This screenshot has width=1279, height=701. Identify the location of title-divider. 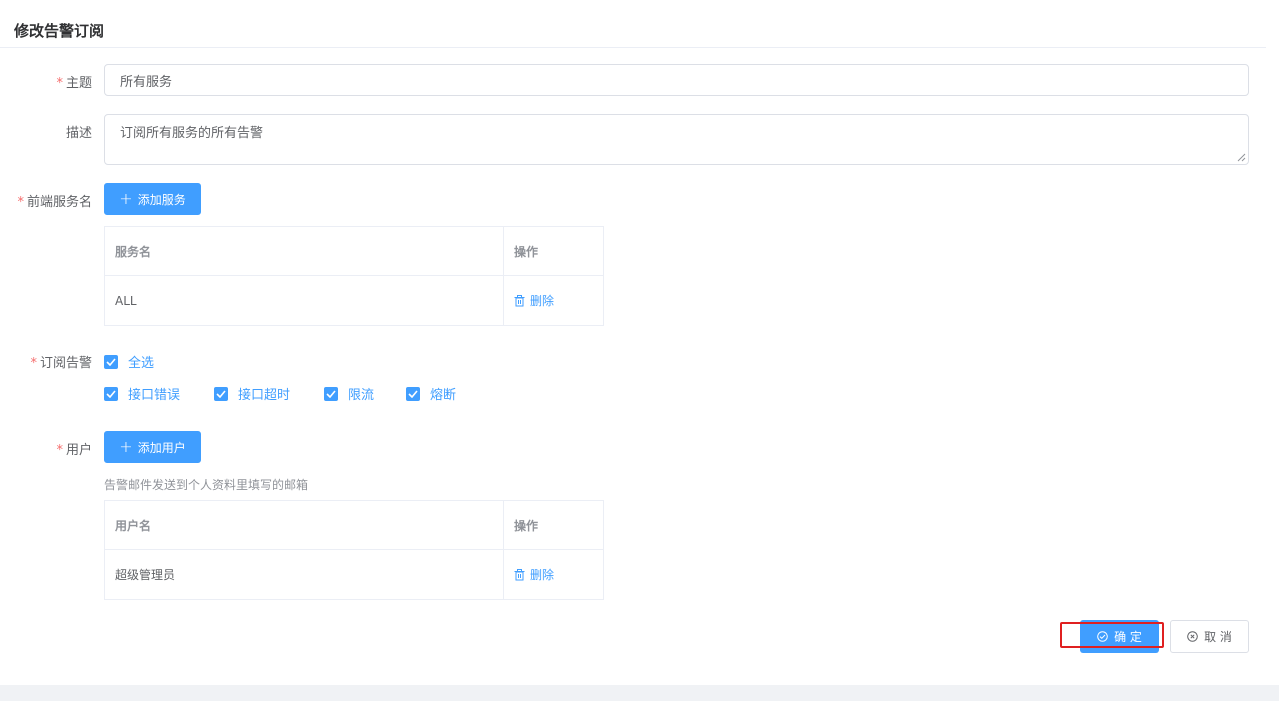
(633, 47).